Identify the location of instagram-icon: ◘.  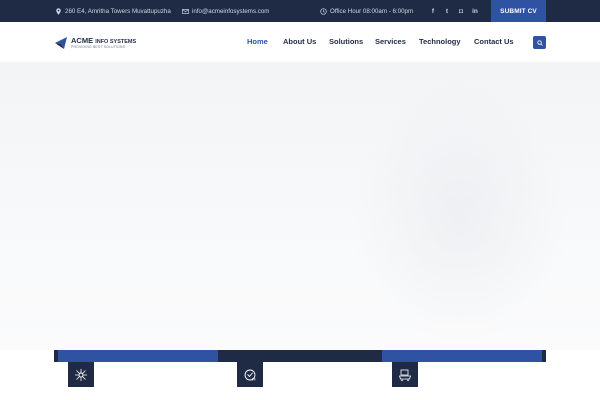
(461, 11).